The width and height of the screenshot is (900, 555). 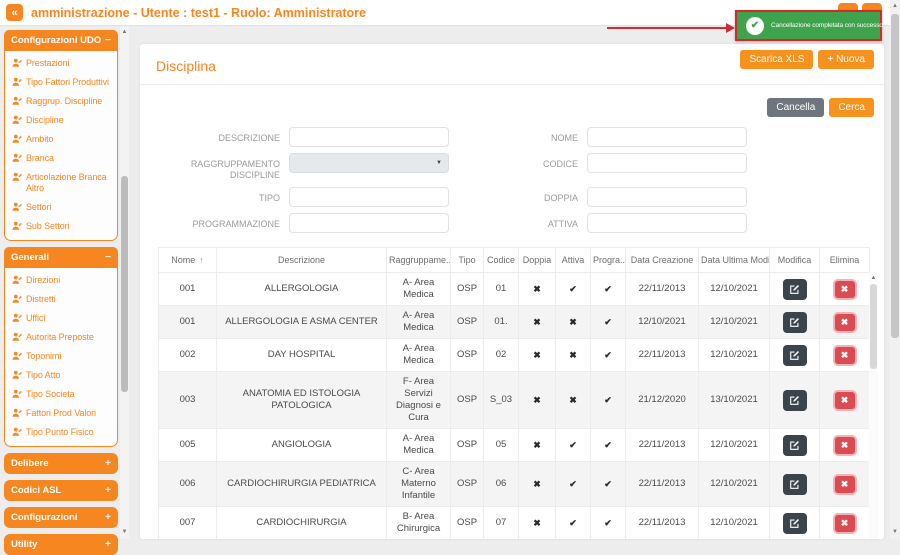 What do you see at coordinates (61, 517) in the screenshot?
I see `sidebar-section-header: Configurazioni +` at bounding box center [61, 517].